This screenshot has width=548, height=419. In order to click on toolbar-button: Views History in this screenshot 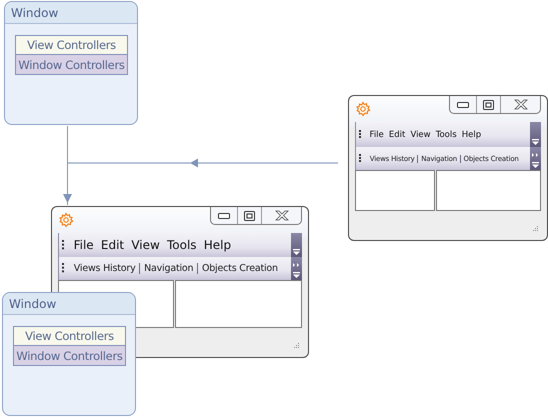, I will do `click(105, 268)`.